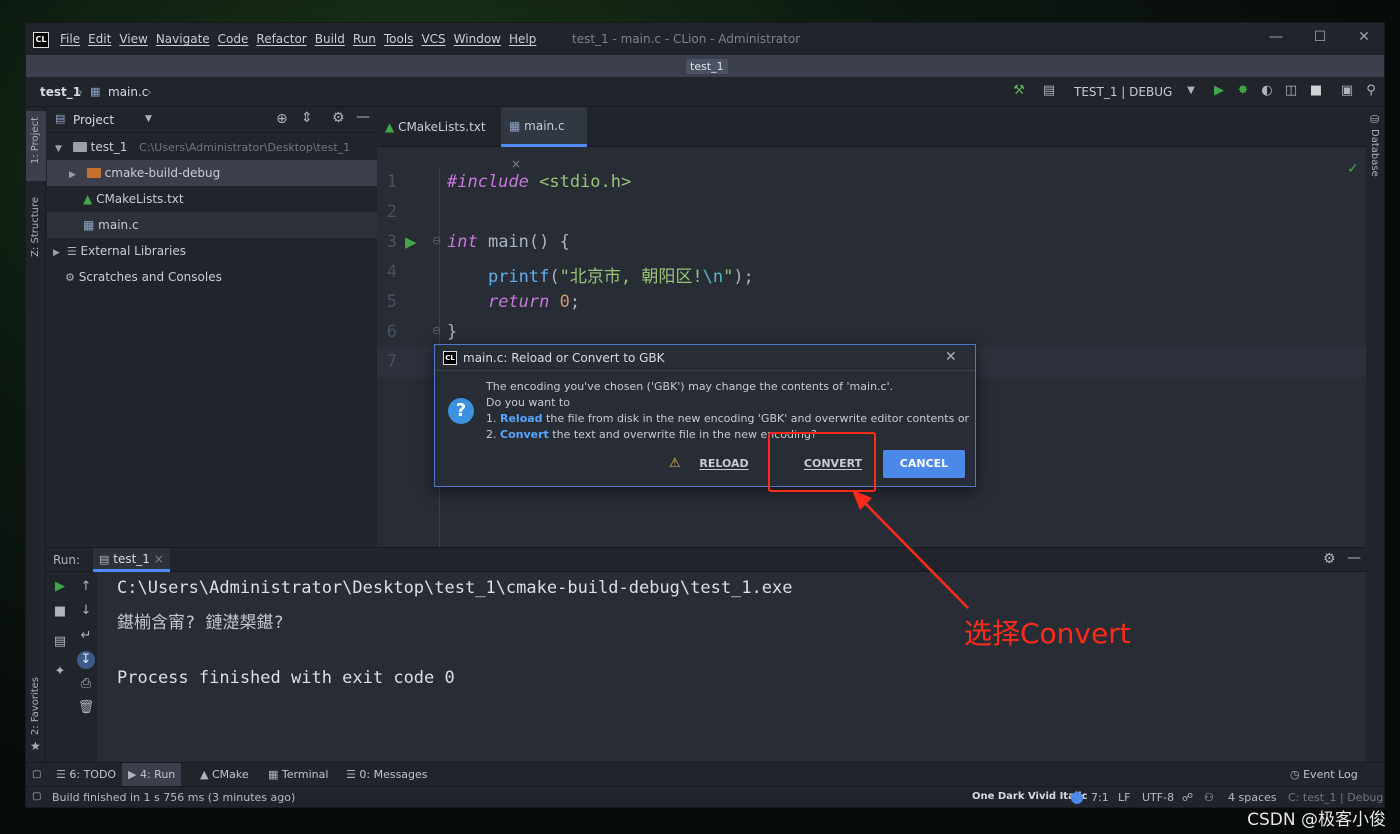  I want to click on hammer-build-icon: ⚒, so click(1019, 91).